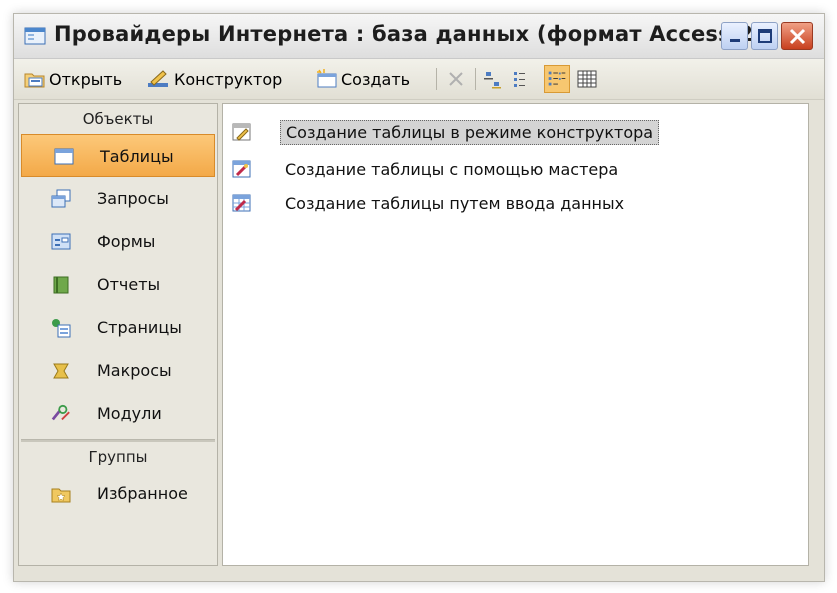 The width and height of the screenshot is (837, 593). I want to click on sidebar-item-pages: Страницы, so click(118, 327).